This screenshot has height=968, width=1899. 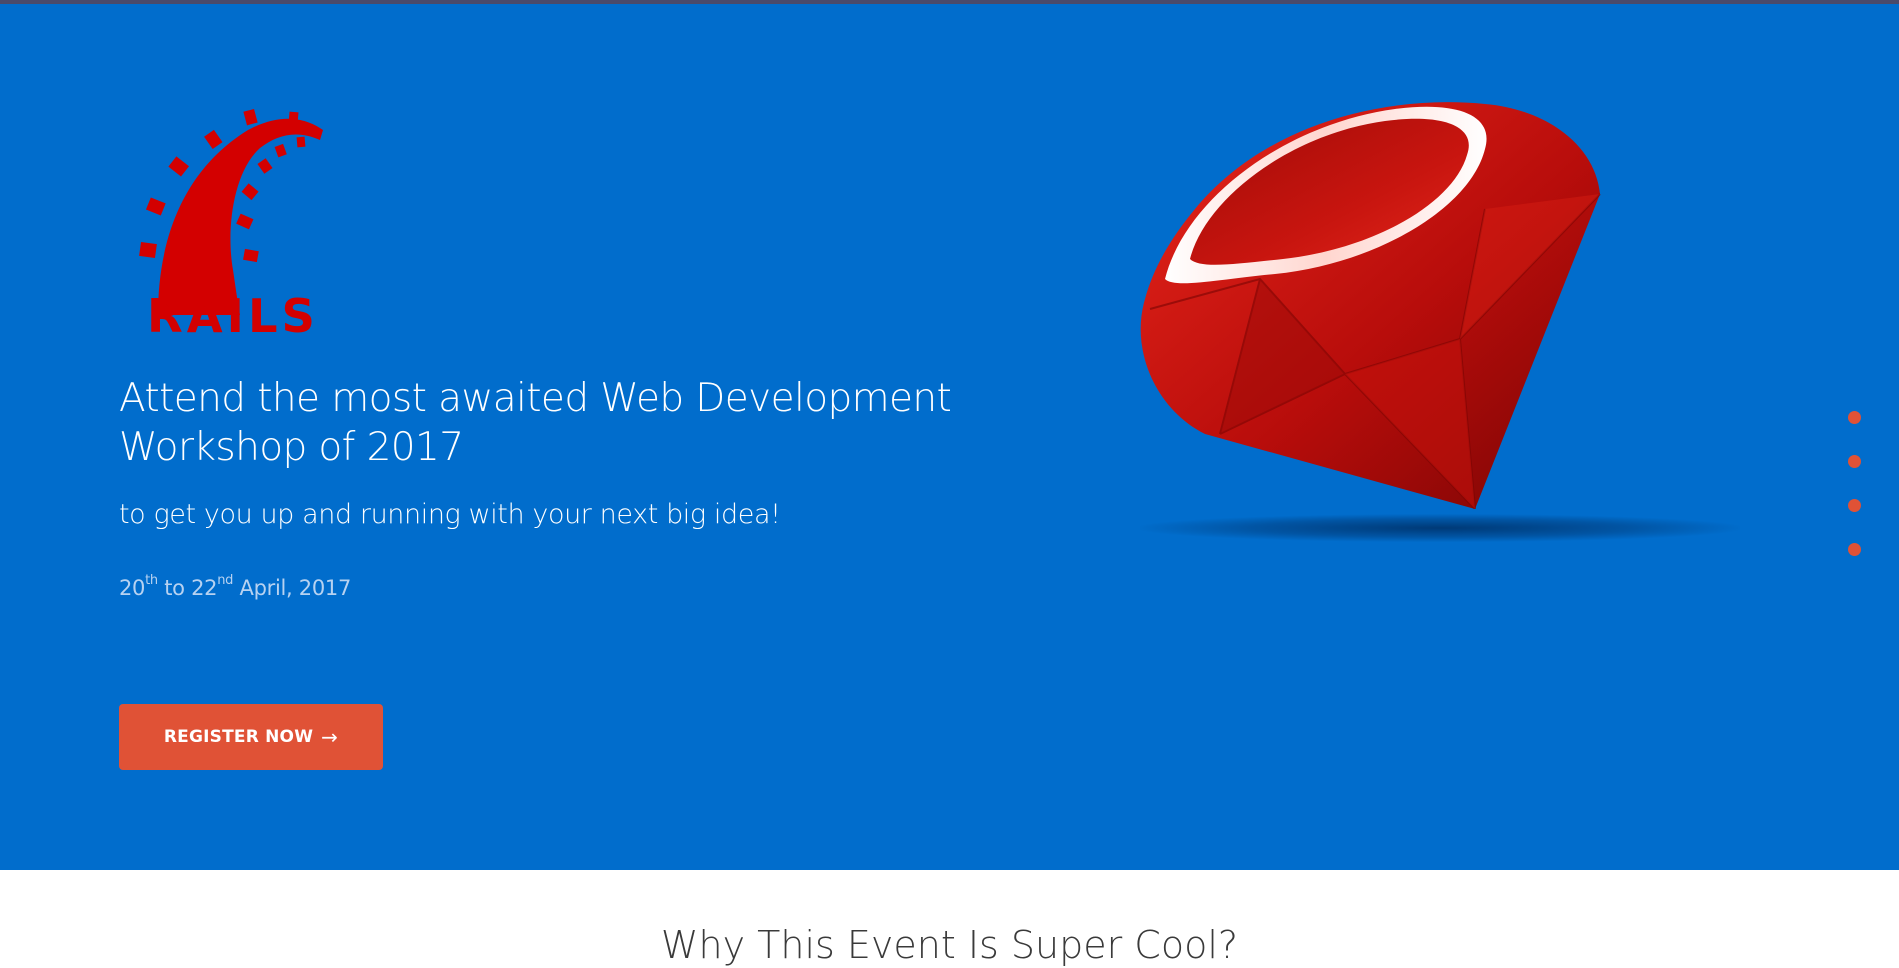 What do you see at coordinates (1370, 305) in the screenshot?
I see `ruby-gem-icon` at bounding box center [1370, 305].